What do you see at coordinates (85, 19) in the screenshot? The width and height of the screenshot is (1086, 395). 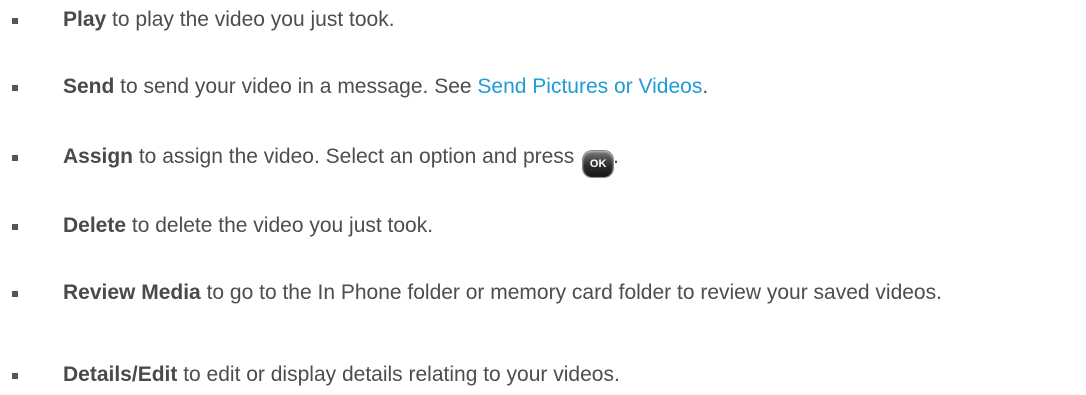 I see `item-term: Play` at bounding box center [85, 19].